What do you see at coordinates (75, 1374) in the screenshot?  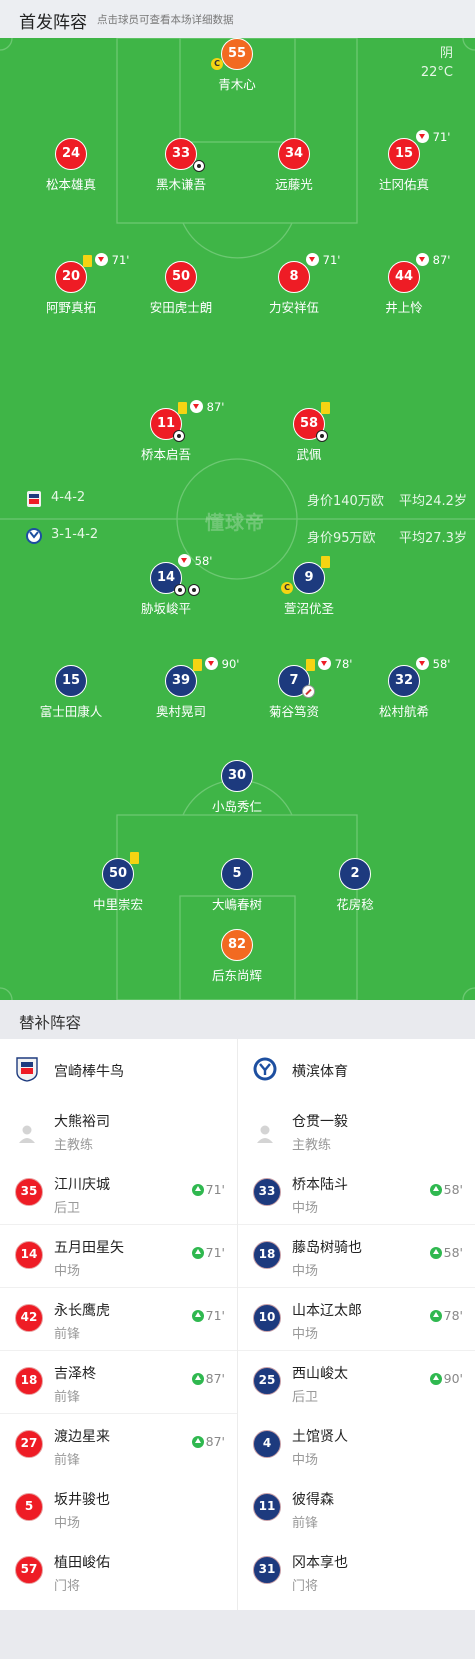 I see `sub-name: 吉泽柊` at bounding box center [75, 1374].